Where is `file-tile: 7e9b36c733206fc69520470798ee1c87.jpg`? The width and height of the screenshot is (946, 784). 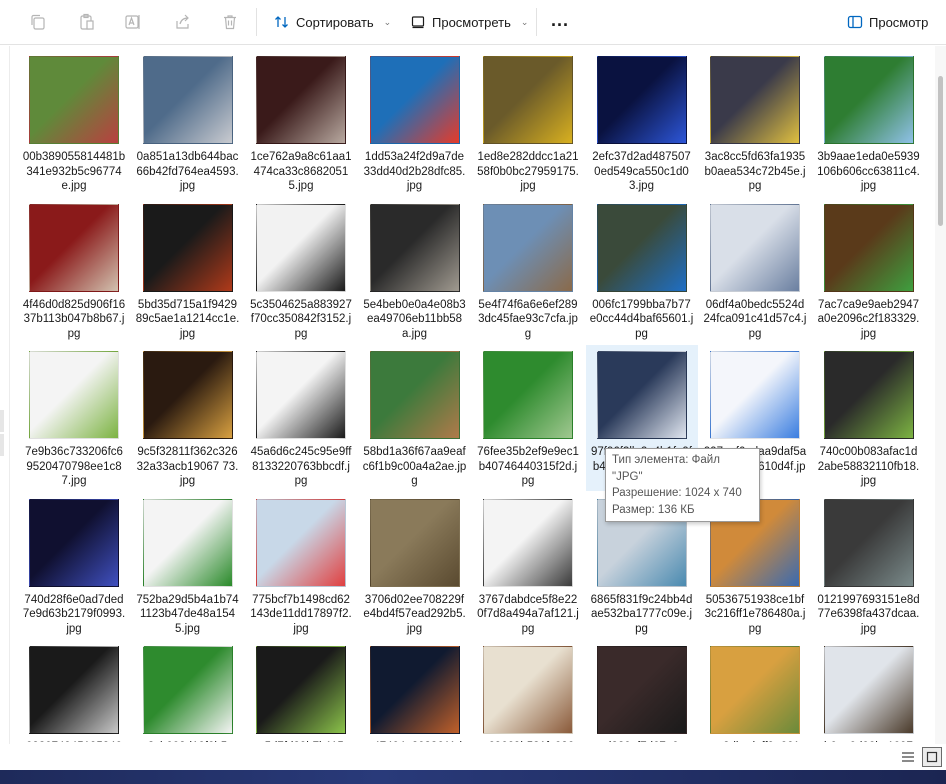 file-tile: 7e9b36c733206fc69520470798ee1c87.jpg is located at coordinates (74, 418).